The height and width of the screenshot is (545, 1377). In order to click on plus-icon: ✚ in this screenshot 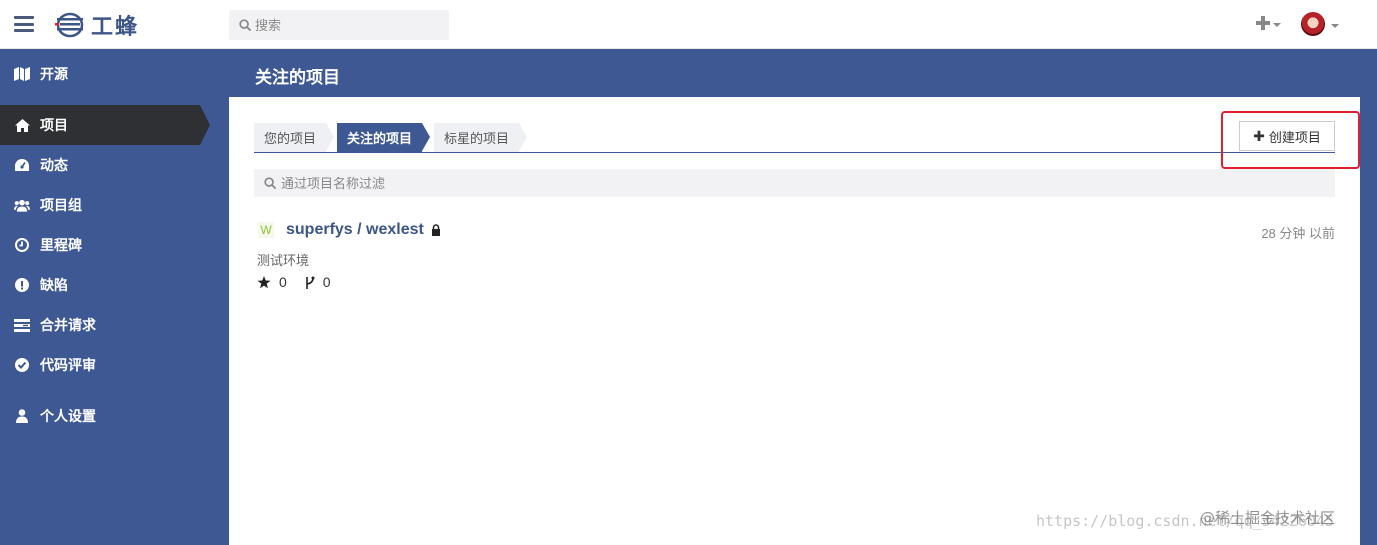, I will do `click(1259, 135)`.